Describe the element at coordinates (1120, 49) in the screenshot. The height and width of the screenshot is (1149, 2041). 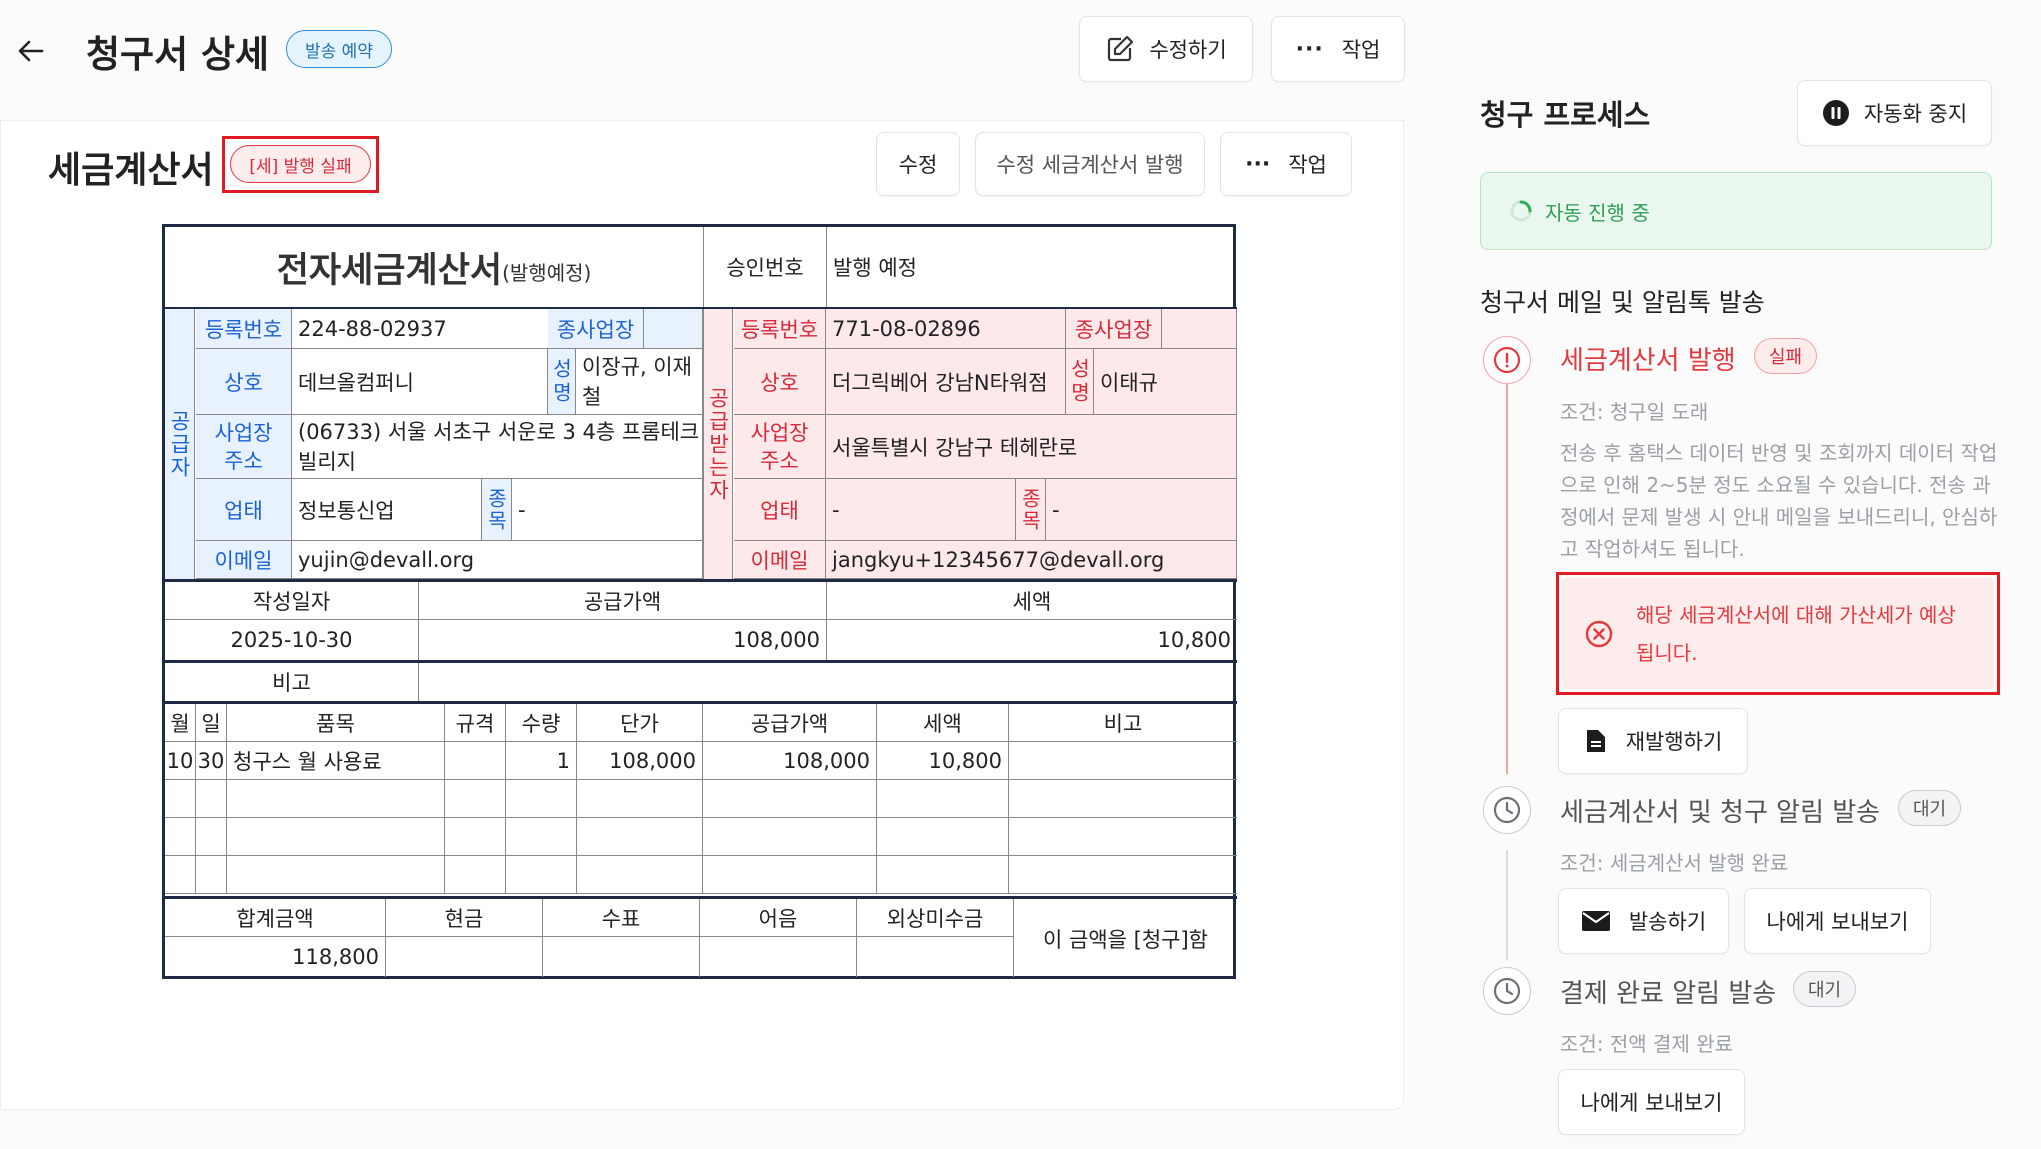
I see `pencil-icon` at that location.